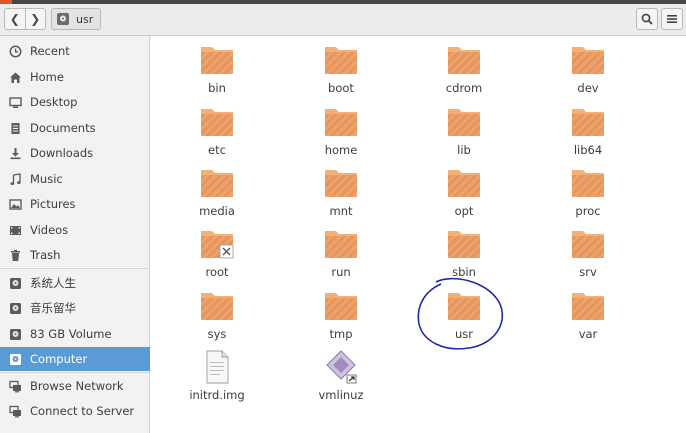  I want to click on folder-item-proc: proc, so click(588, 195).